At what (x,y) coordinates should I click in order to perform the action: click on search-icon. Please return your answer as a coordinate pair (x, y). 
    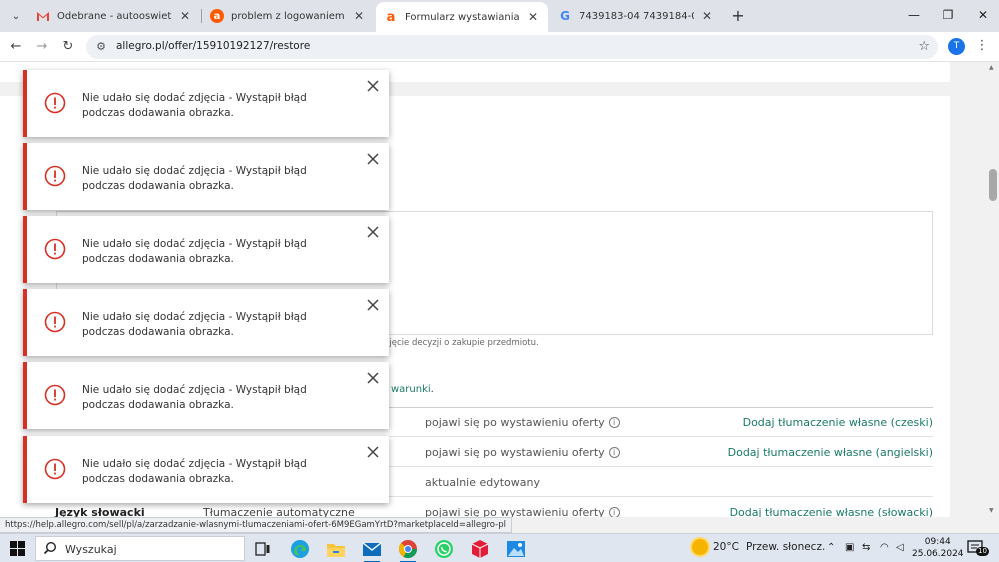
    Looking at the image, I should click on (50, 548).